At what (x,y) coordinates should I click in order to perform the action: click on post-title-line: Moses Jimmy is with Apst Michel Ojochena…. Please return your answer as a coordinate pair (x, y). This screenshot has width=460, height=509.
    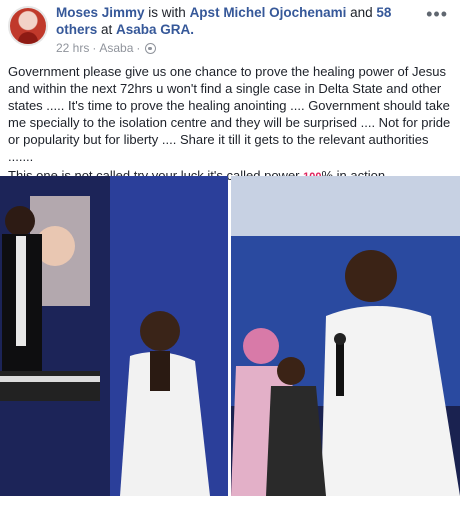
    Looking at the image, I should click on (241, 21).